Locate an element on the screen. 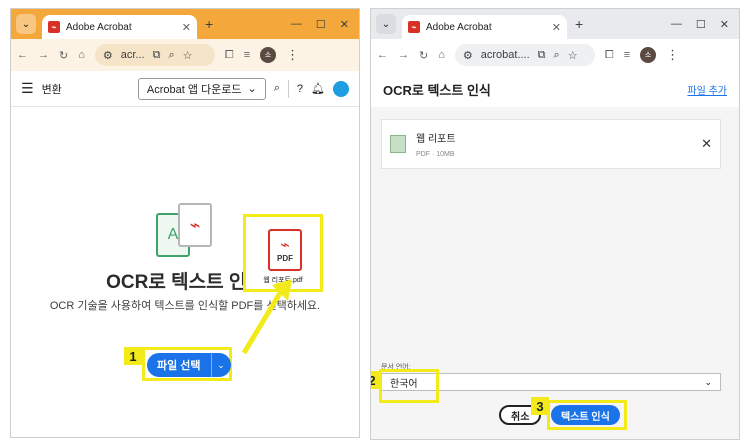  address-bar: ⚙ acrobat.... ⧉ ⌕ ☆ is located at coordinates (524, 55).